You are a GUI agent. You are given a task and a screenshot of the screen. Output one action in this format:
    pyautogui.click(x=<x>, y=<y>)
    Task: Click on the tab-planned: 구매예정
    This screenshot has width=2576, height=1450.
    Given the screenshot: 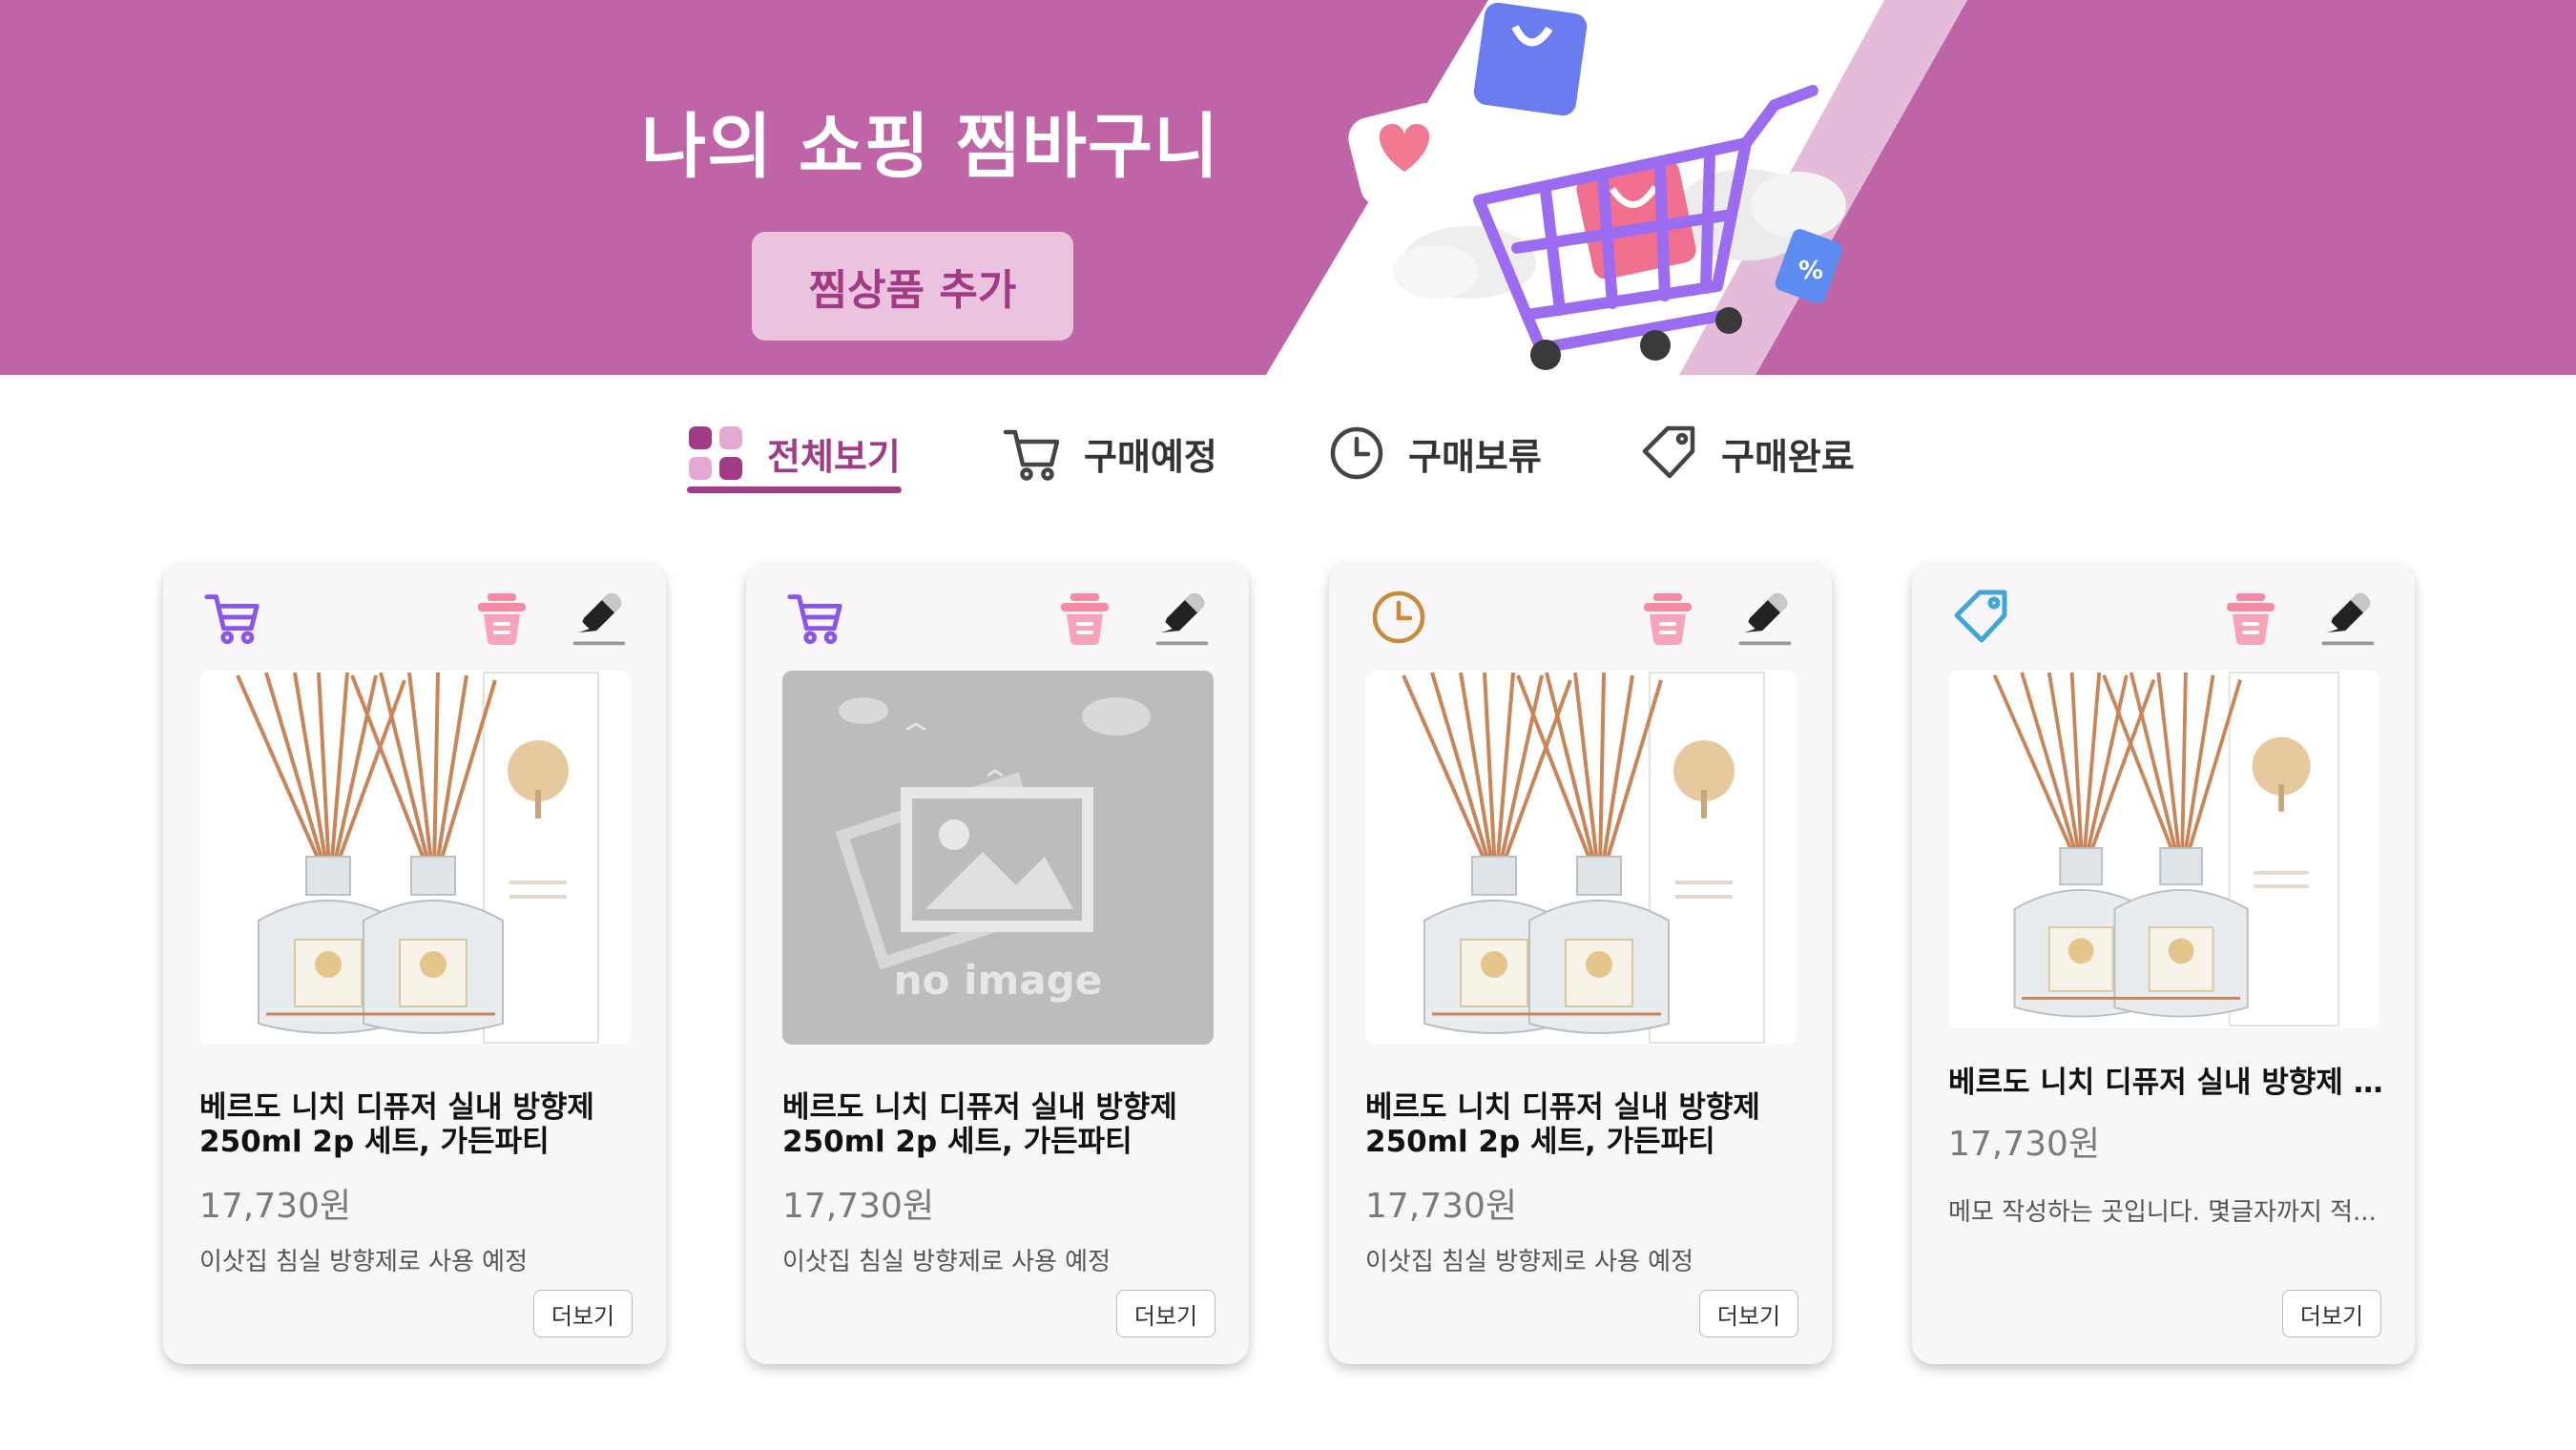 What is the action you would take?
    pyautogui.click(x=1109, y=453)
    